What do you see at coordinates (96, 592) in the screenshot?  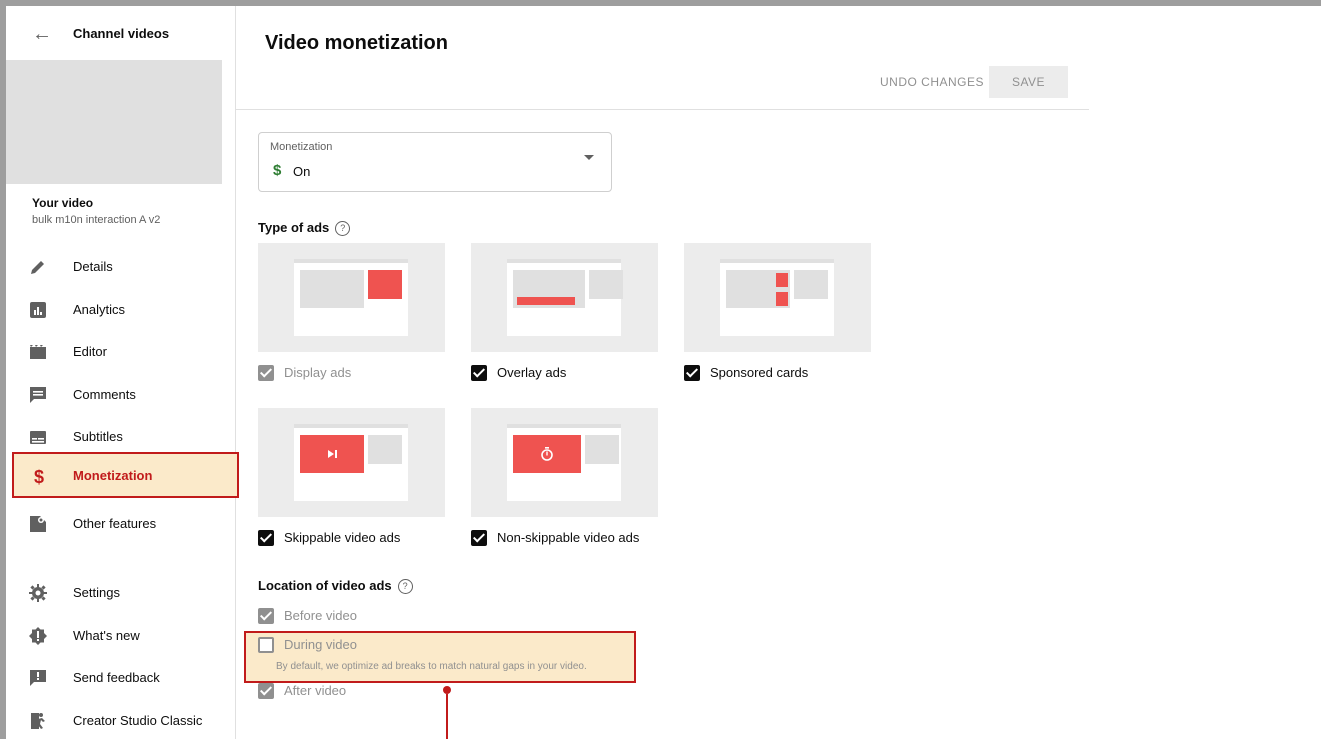 I see `sidebar-item-label: Settings` at bounding box center [96, 592].